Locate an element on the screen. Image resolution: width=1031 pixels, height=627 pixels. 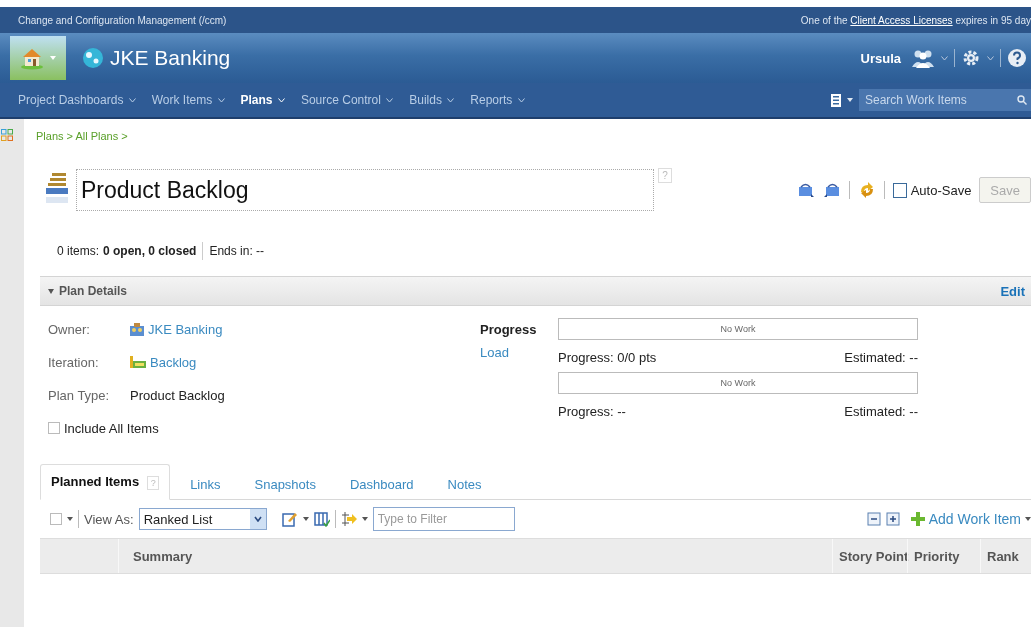
plan-title-field: Product Backlog is located at coordinates (365, 190).